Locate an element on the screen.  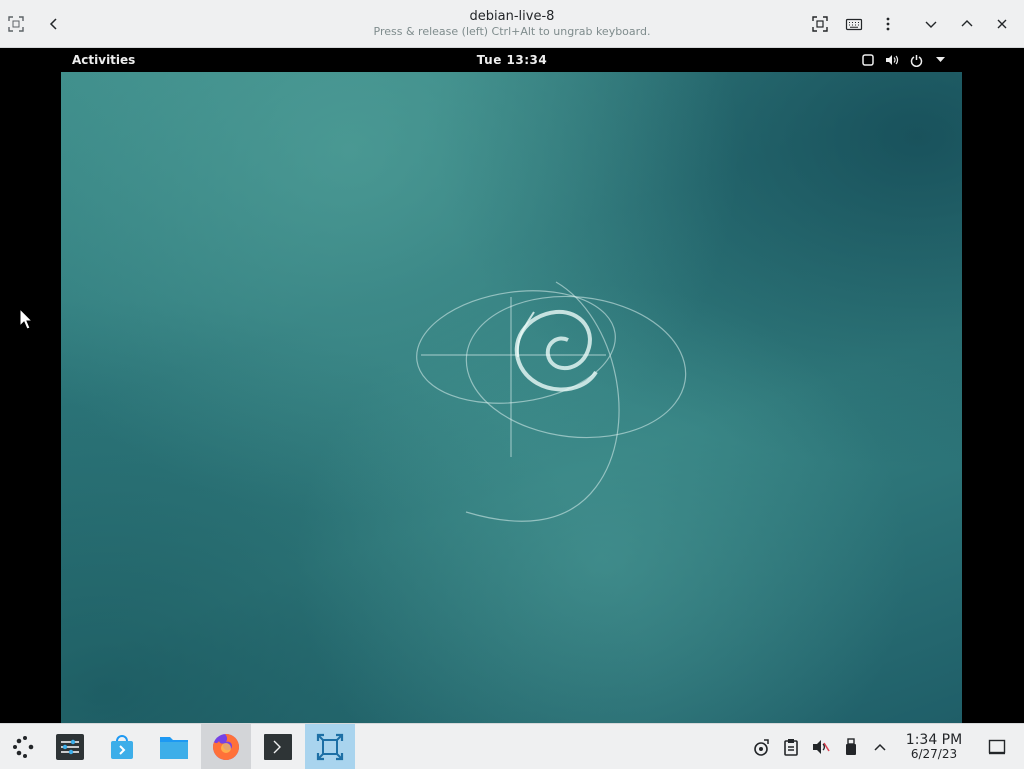
firefox-icon is located at coordinates (226, 746).